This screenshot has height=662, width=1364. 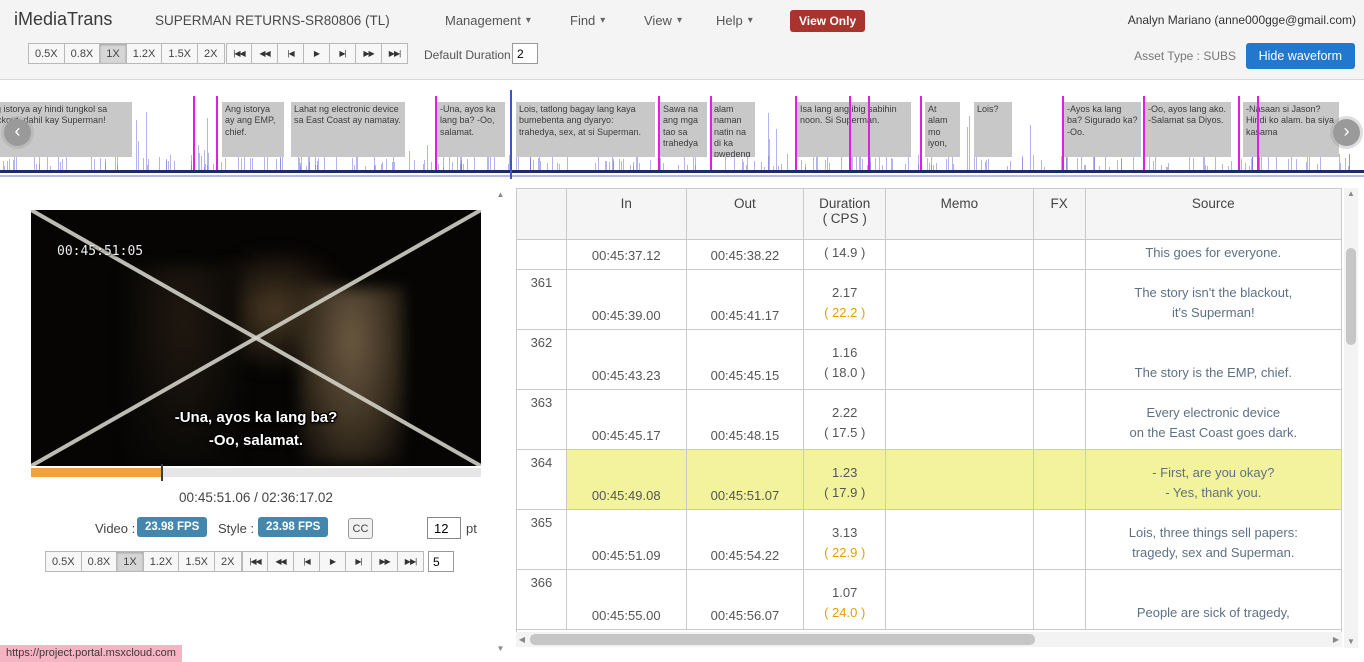 I want to click on in-cell: 00:45:55.00, so click(x=627, y=599).